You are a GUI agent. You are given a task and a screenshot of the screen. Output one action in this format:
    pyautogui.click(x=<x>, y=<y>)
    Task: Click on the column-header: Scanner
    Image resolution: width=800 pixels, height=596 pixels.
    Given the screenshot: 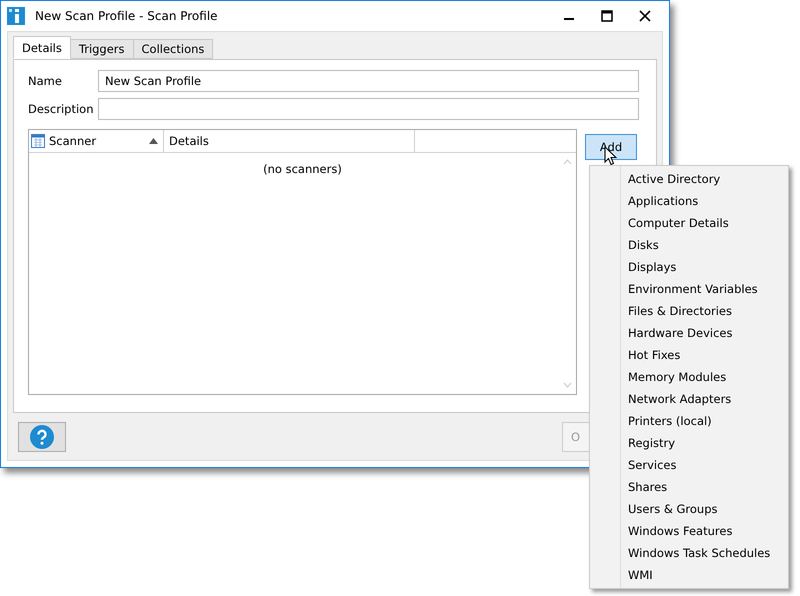 What is the action you would take?
    pyautogui.click(x=106, y=141)
    